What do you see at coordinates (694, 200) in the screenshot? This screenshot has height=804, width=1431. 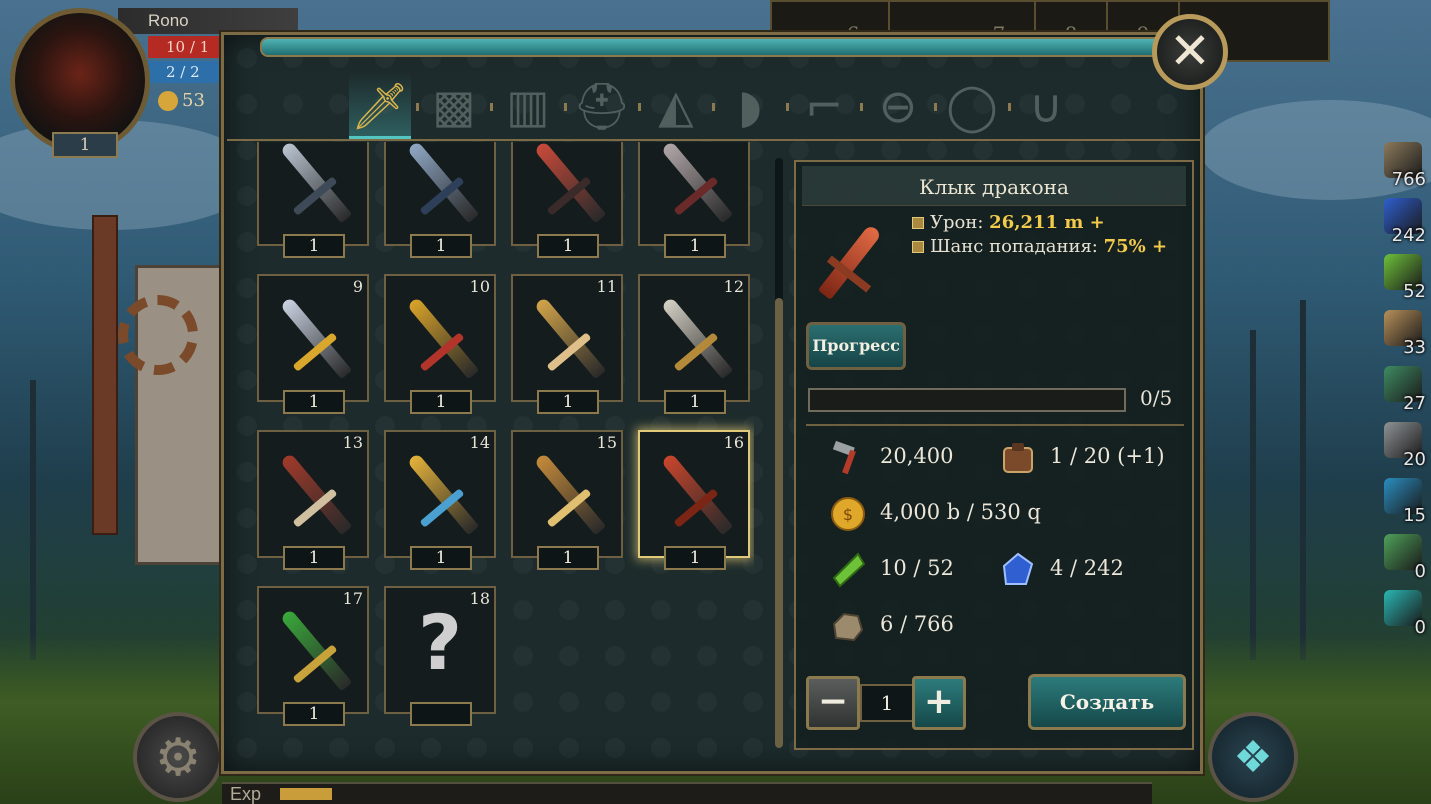 I see `sword-card: 81` at bounding box center [694, 200].